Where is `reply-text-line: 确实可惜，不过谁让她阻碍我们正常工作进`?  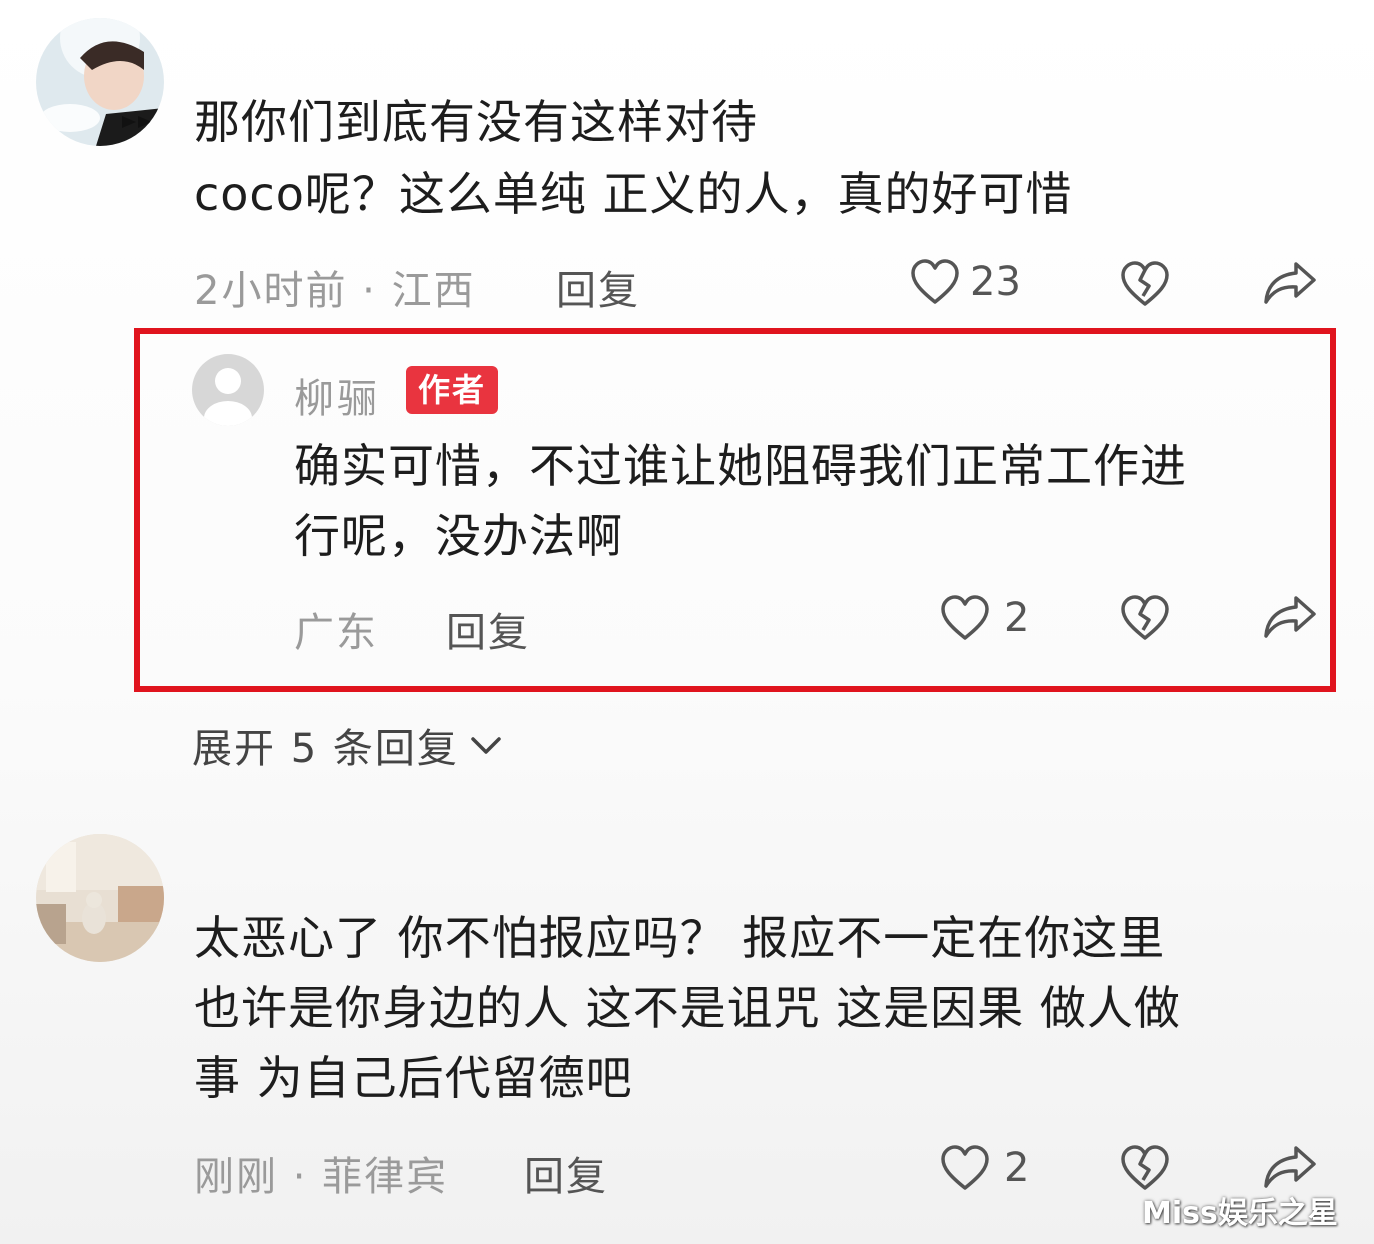
reply-text-line: 确实可惜，不过谁让她阻碍我们正常工作进 is located at coordinates (740, 466).